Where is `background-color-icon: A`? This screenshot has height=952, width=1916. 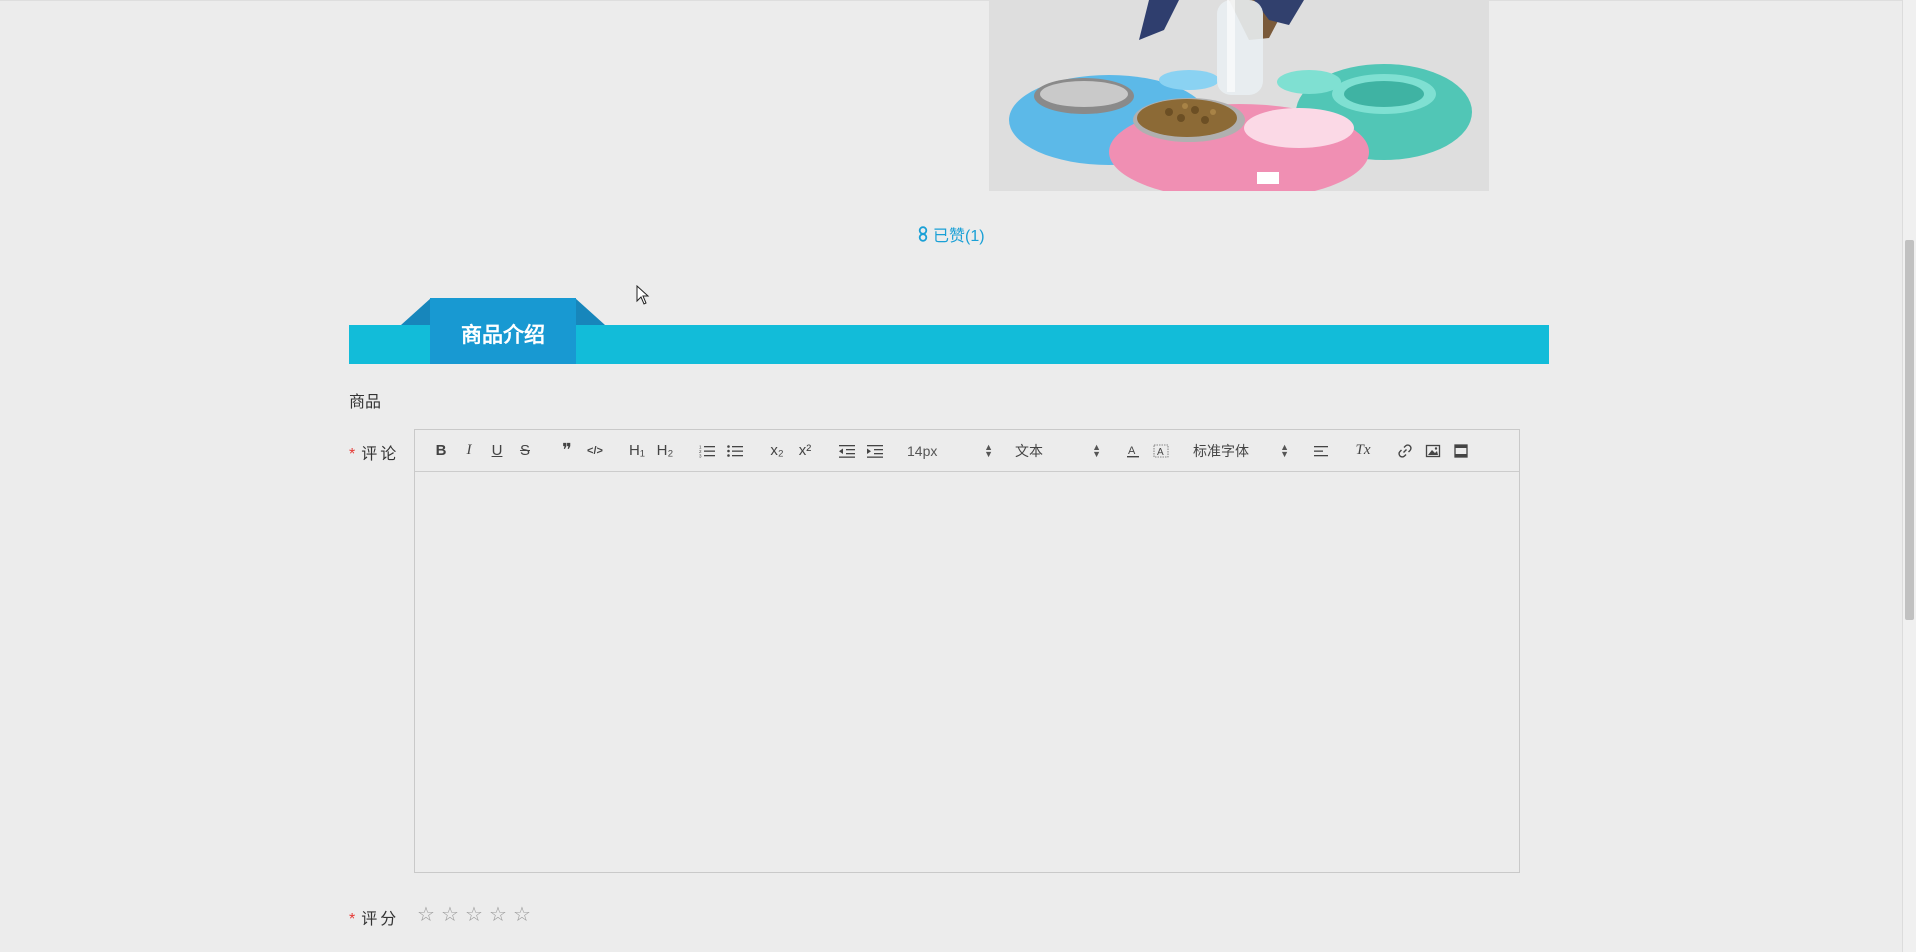 background-color-icon: A is located at coordinates (1161, 451).